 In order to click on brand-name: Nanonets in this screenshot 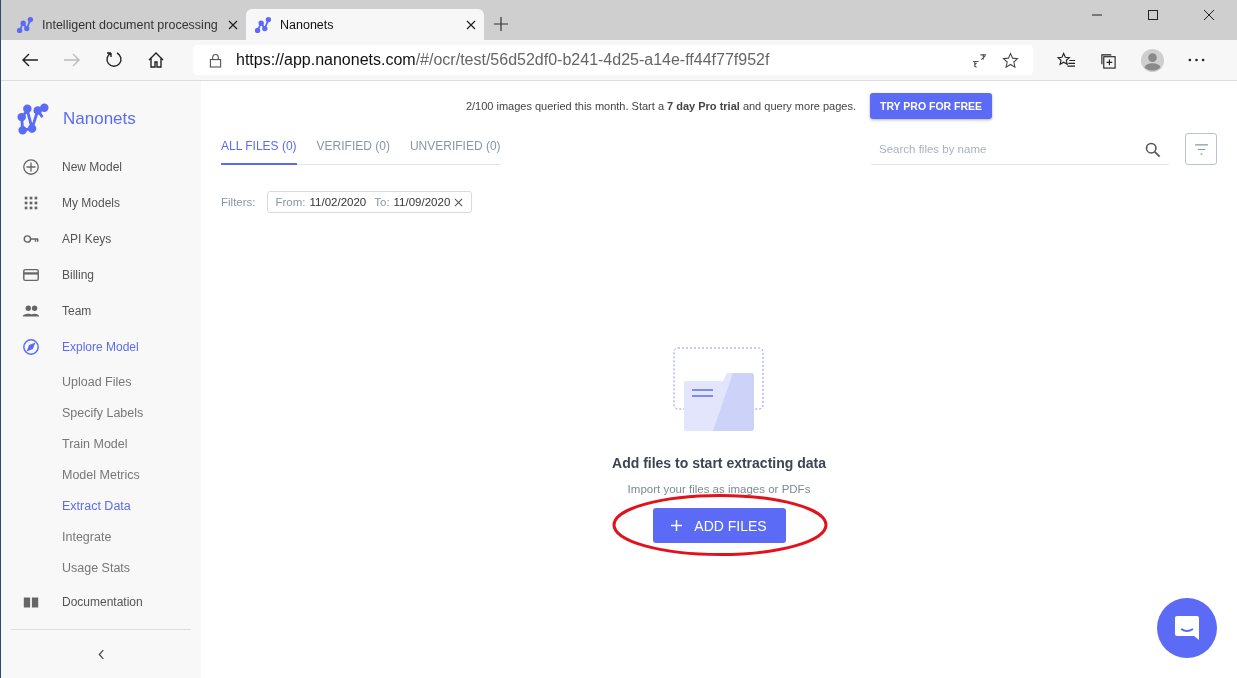, I will do `click(99, 119)`.